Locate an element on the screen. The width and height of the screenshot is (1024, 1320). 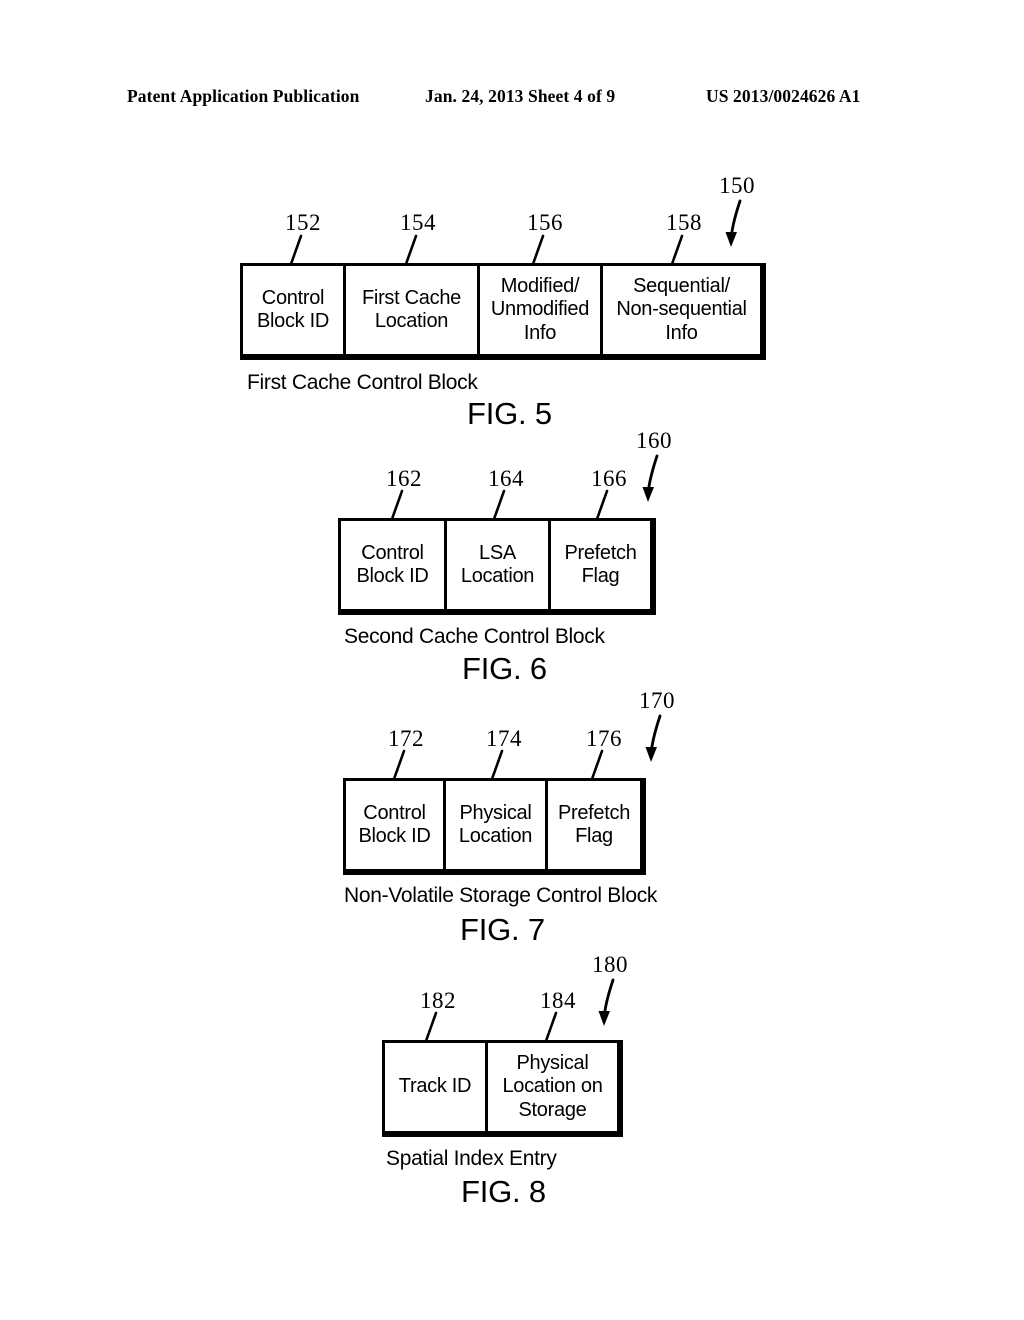
block-cell-modified-unmodified-info: Modified/ Unmodified Info is located at coordinates (541, 310).